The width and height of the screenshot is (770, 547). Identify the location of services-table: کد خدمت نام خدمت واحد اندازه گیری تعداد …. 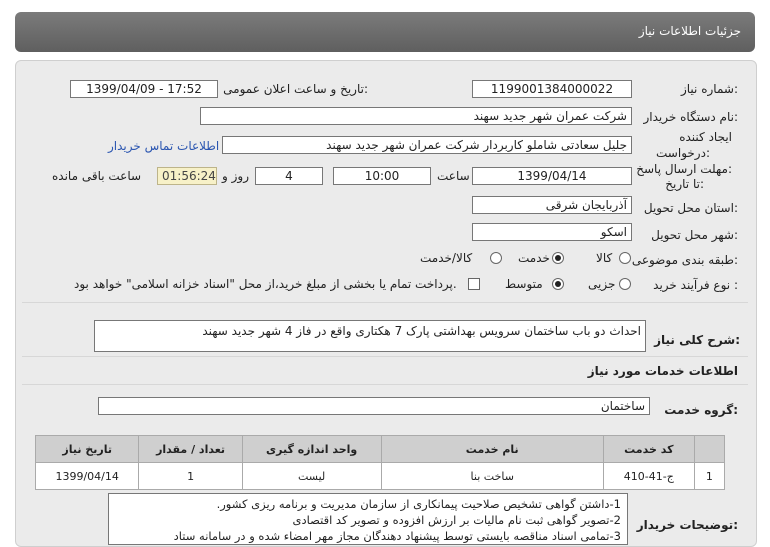
(380, 462).